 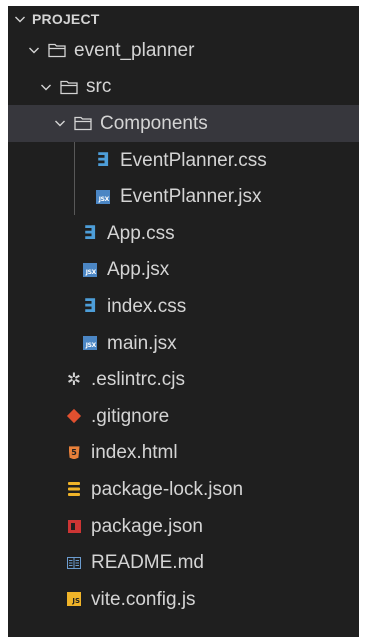 I want to click on html5-icon: 5, so click(x=74, y=453).